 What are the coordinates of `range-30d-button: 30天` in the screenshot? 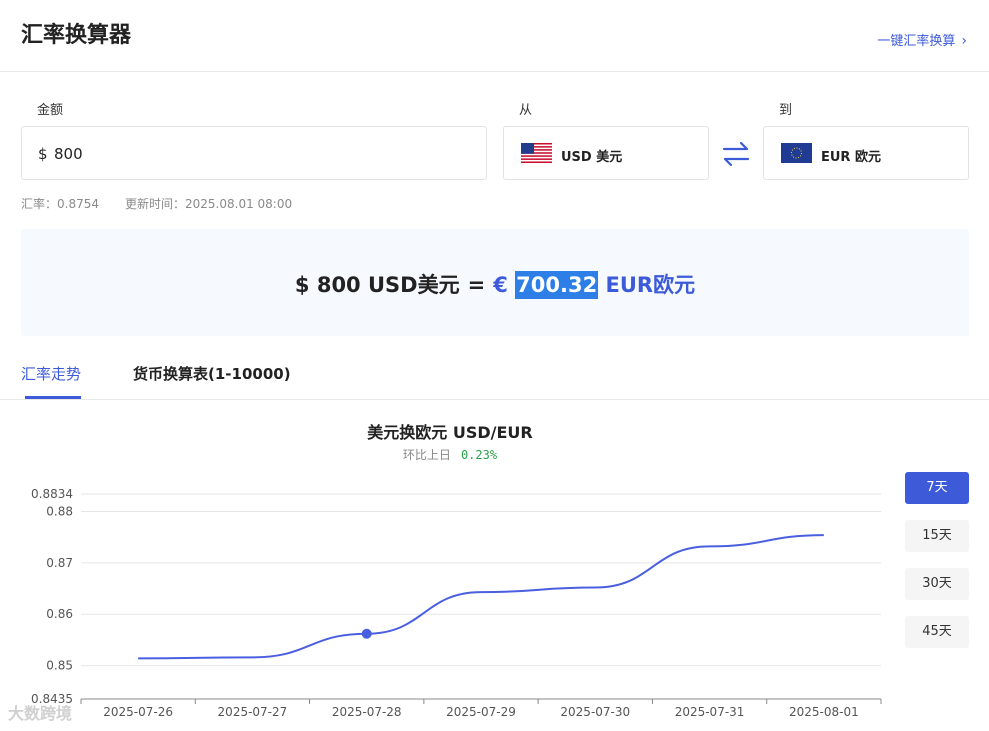 It's located at (937, 584).